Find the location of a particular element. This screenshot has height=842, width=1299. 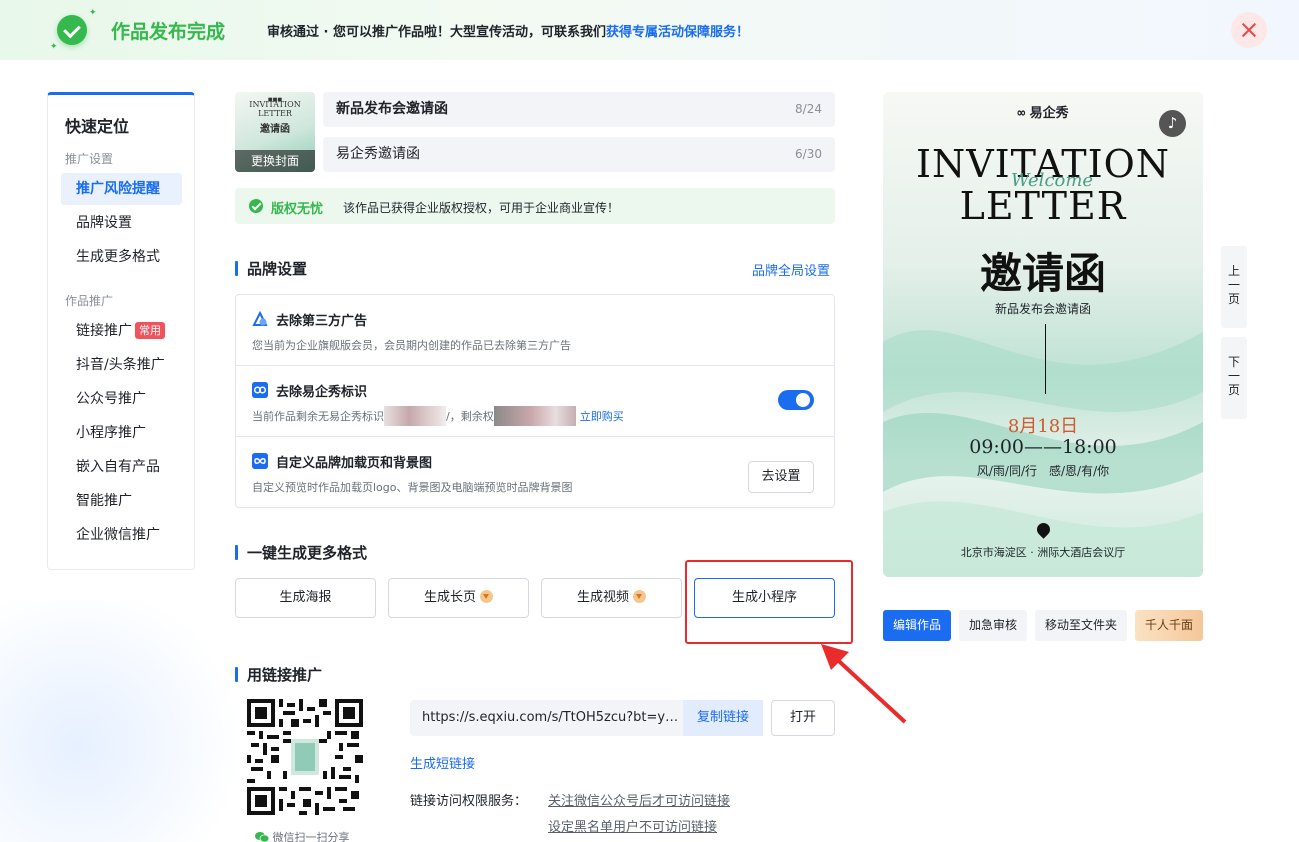

sidebar-item-embed: 嵌入自有产品 is located at coordinates (121, 467).